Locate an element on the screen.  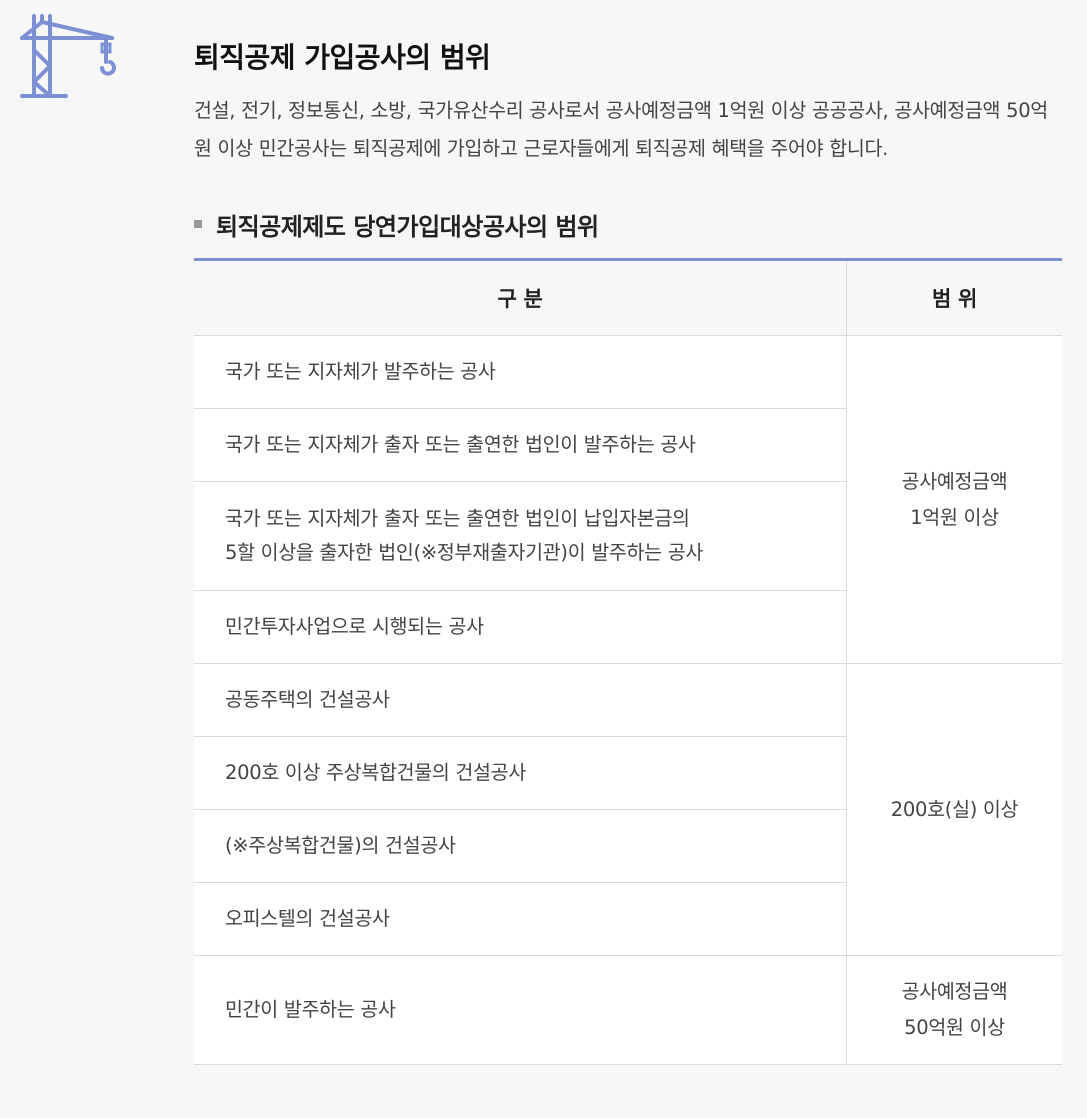
column-header-category: 구 분 is located at coordinates (520, 297).